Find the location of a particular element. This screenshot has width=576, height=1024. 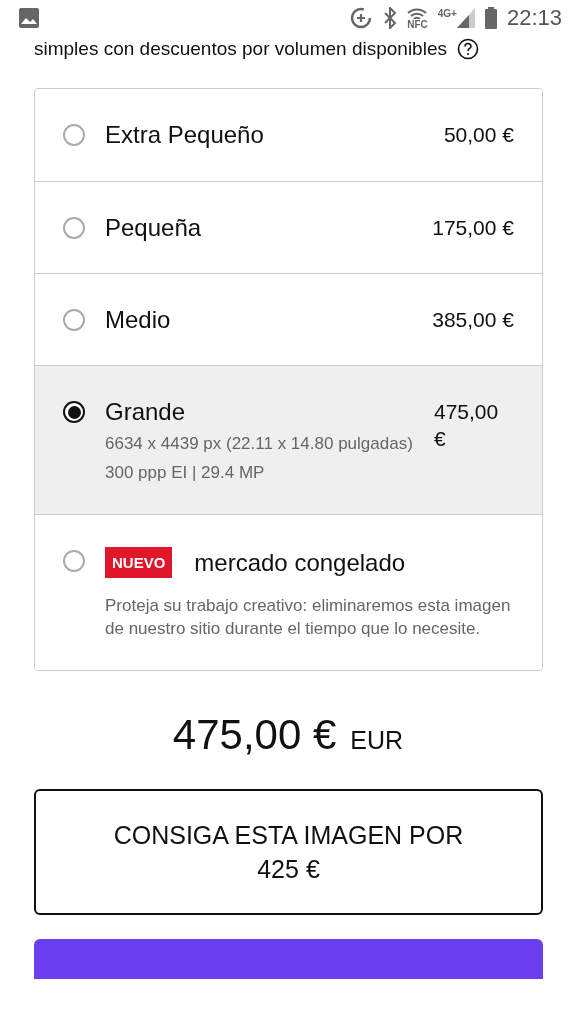

option-label: Extra Pequeño is located at coordinates (184, 135).